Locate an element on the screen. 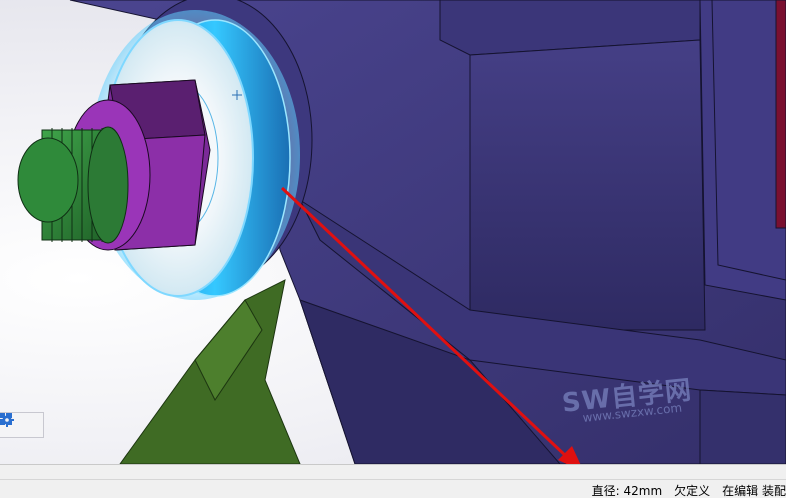 The image size is (786, 499). status-fields: 直径: 42mm 欠定义 在编辑 装配 is located at coordinates (683, 490).